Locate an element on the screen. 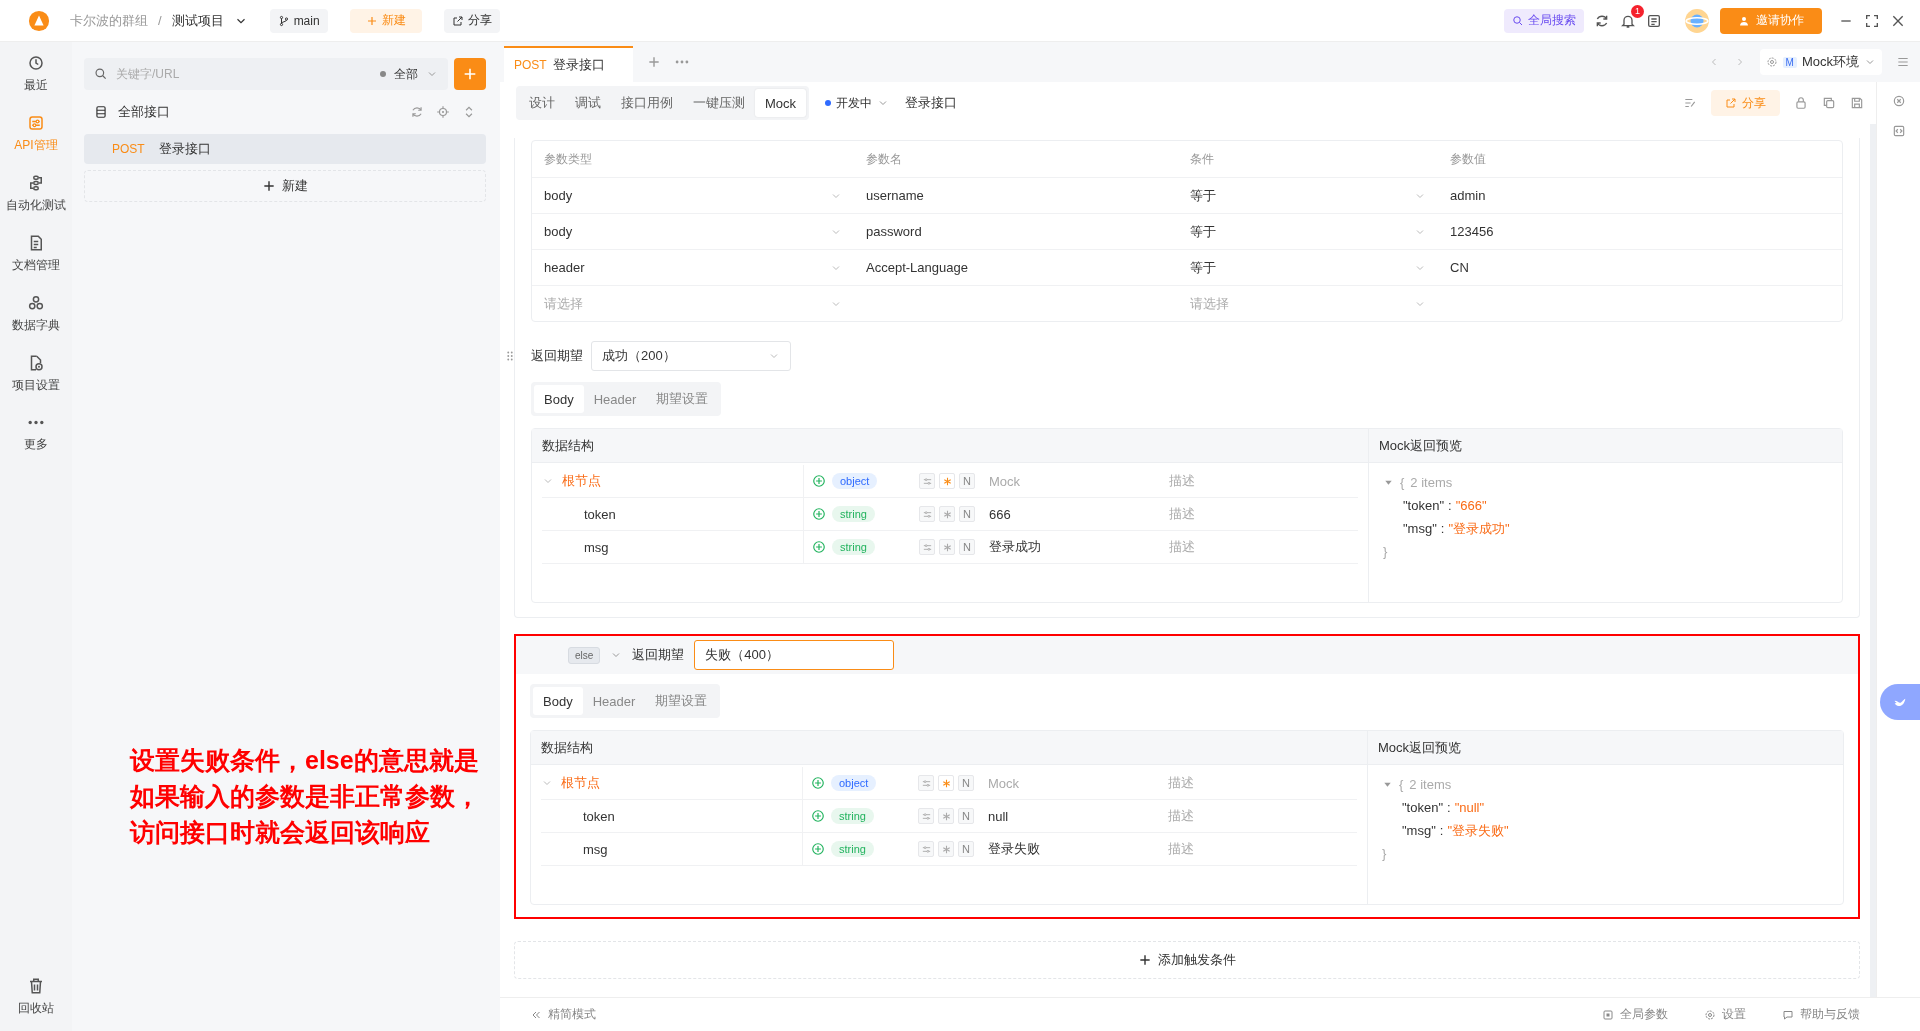 This screenshot has width=1920, height=1031. else-badge: else is located at coordinates (584, 655).